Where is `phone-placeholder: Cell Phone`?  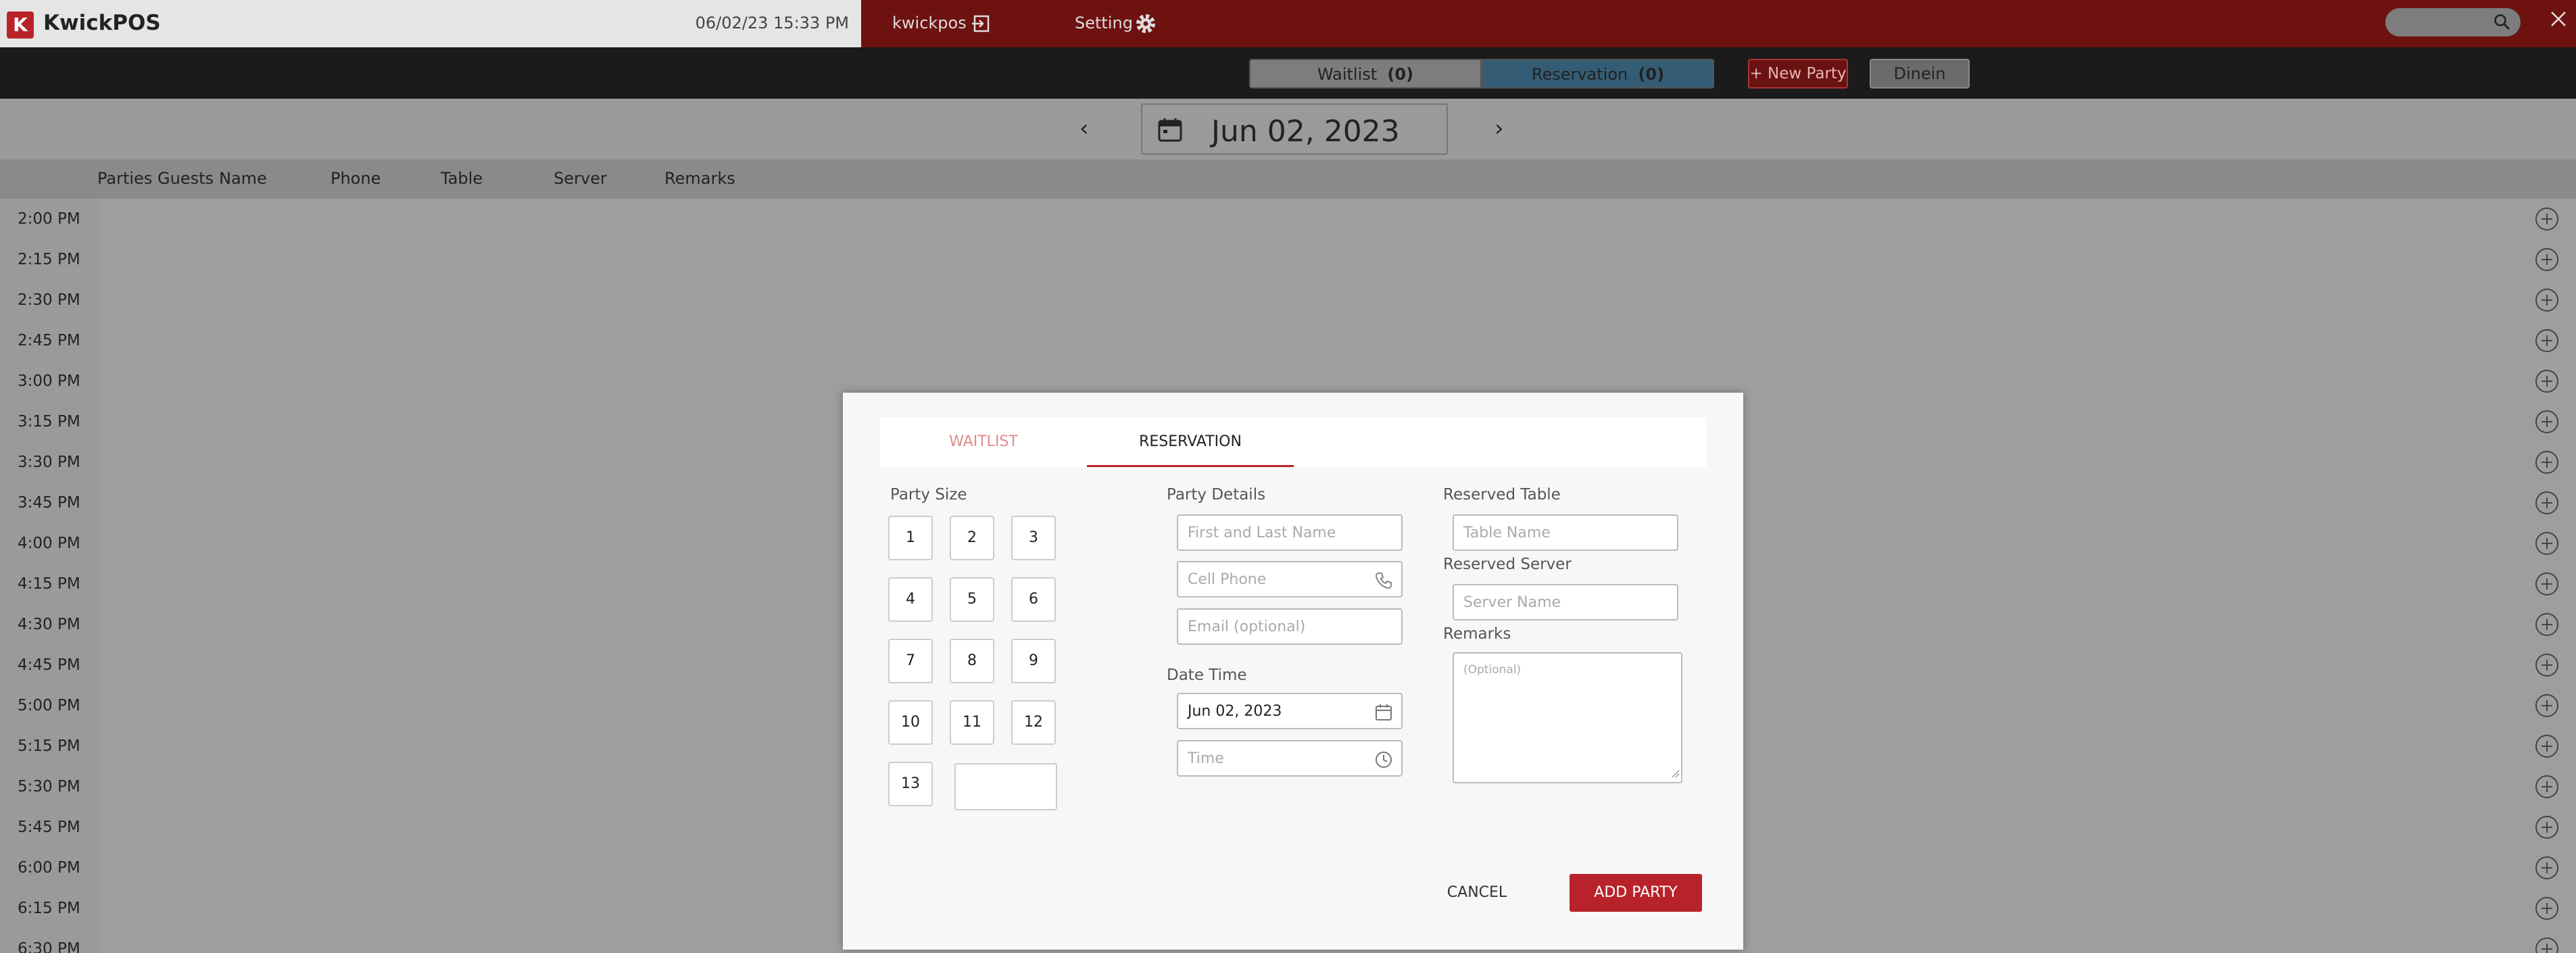 phone-placeholder: Cell Phone is located at coordinates (1227, 579).